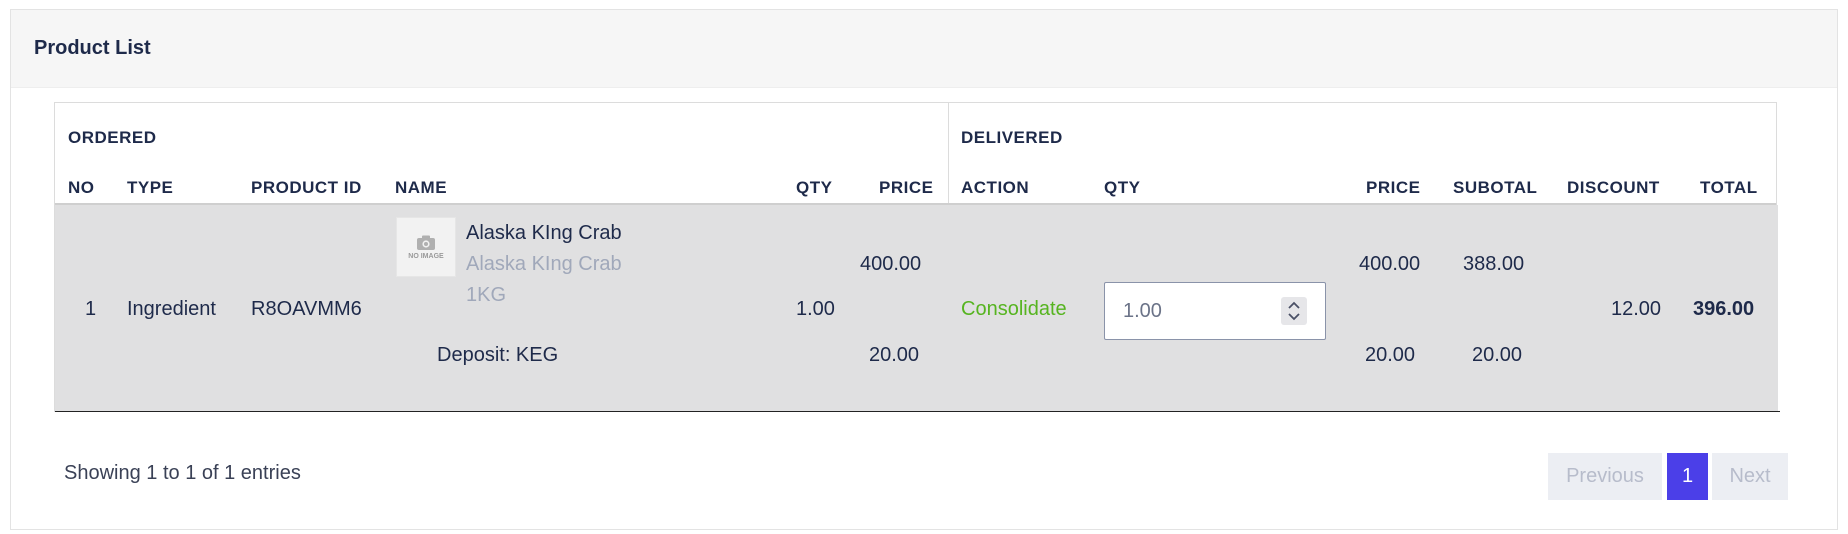 The height and width of the screenshot is (534, 1848). I want to click on card-header: Product List, so click(924, 49).